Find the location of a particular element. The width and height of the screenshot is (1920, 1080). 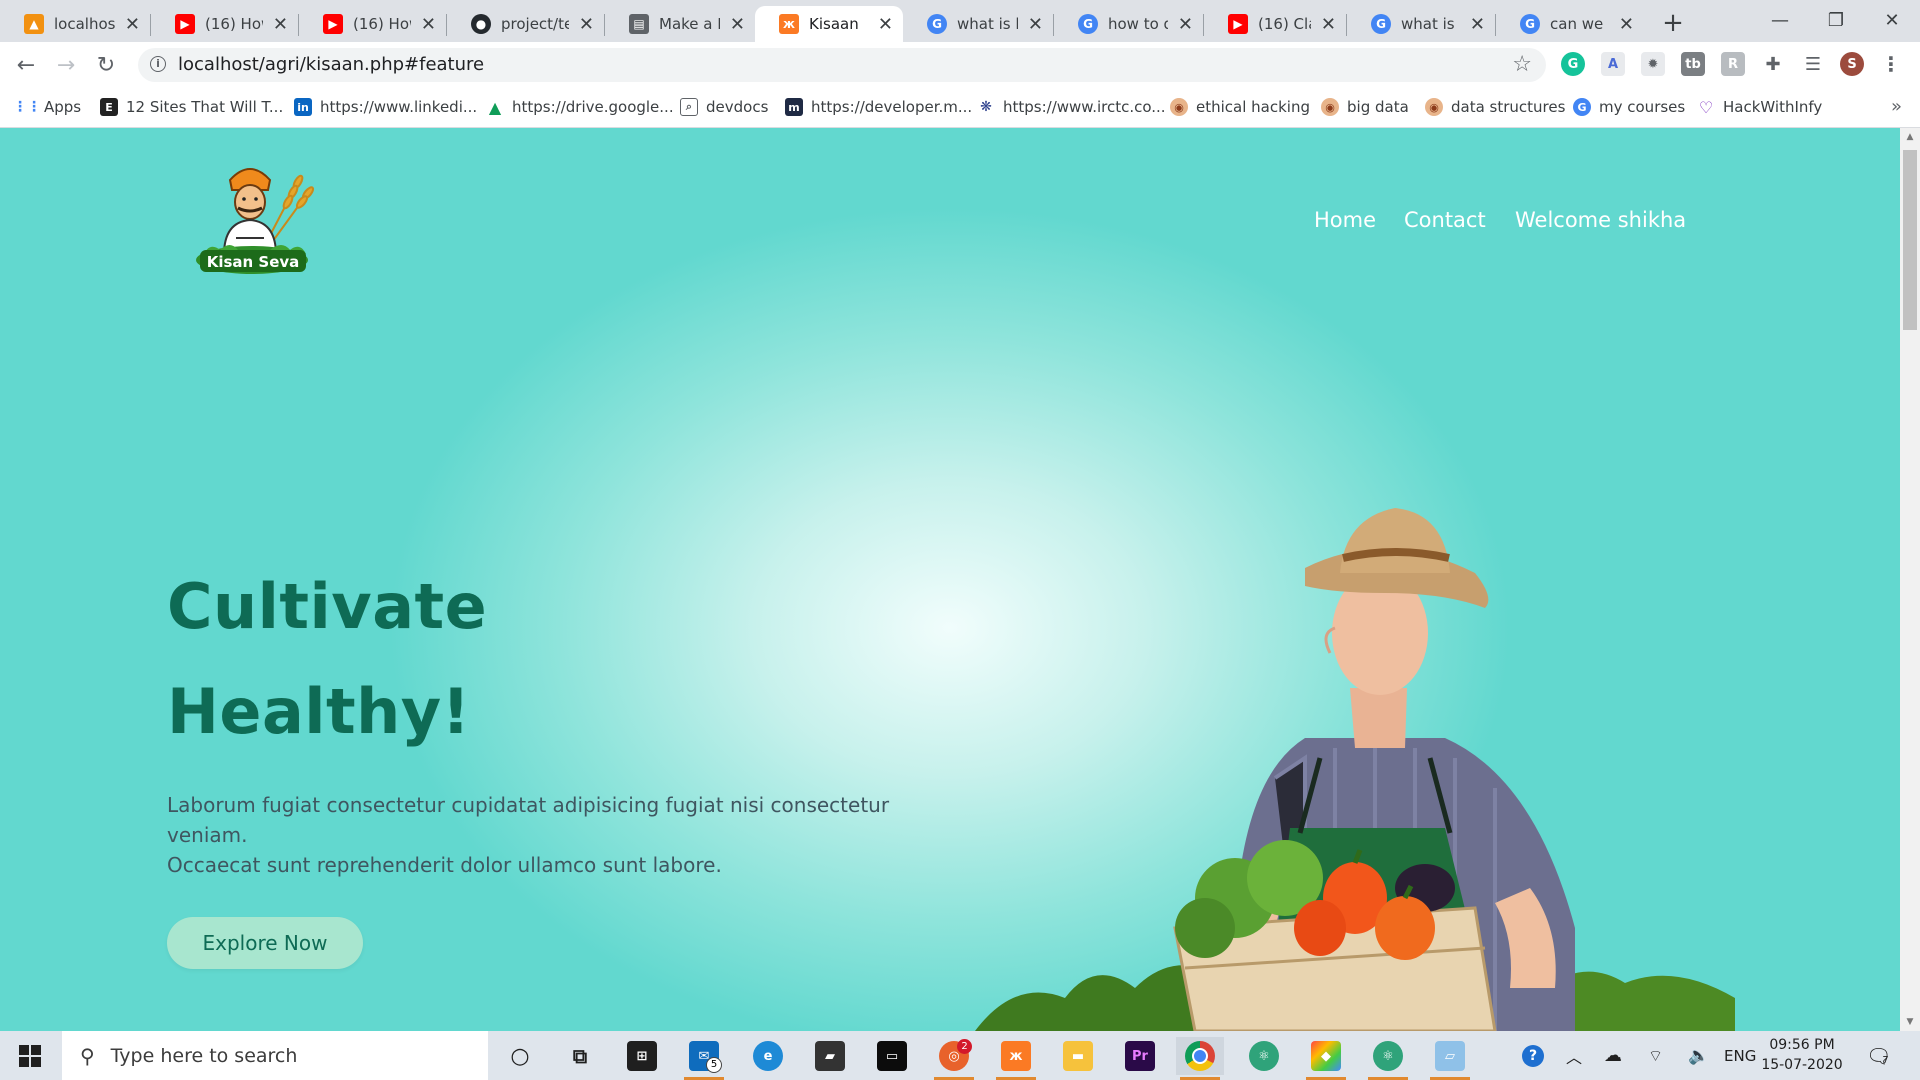

taskbar-edge: e is located at coordinates (768, 1056).